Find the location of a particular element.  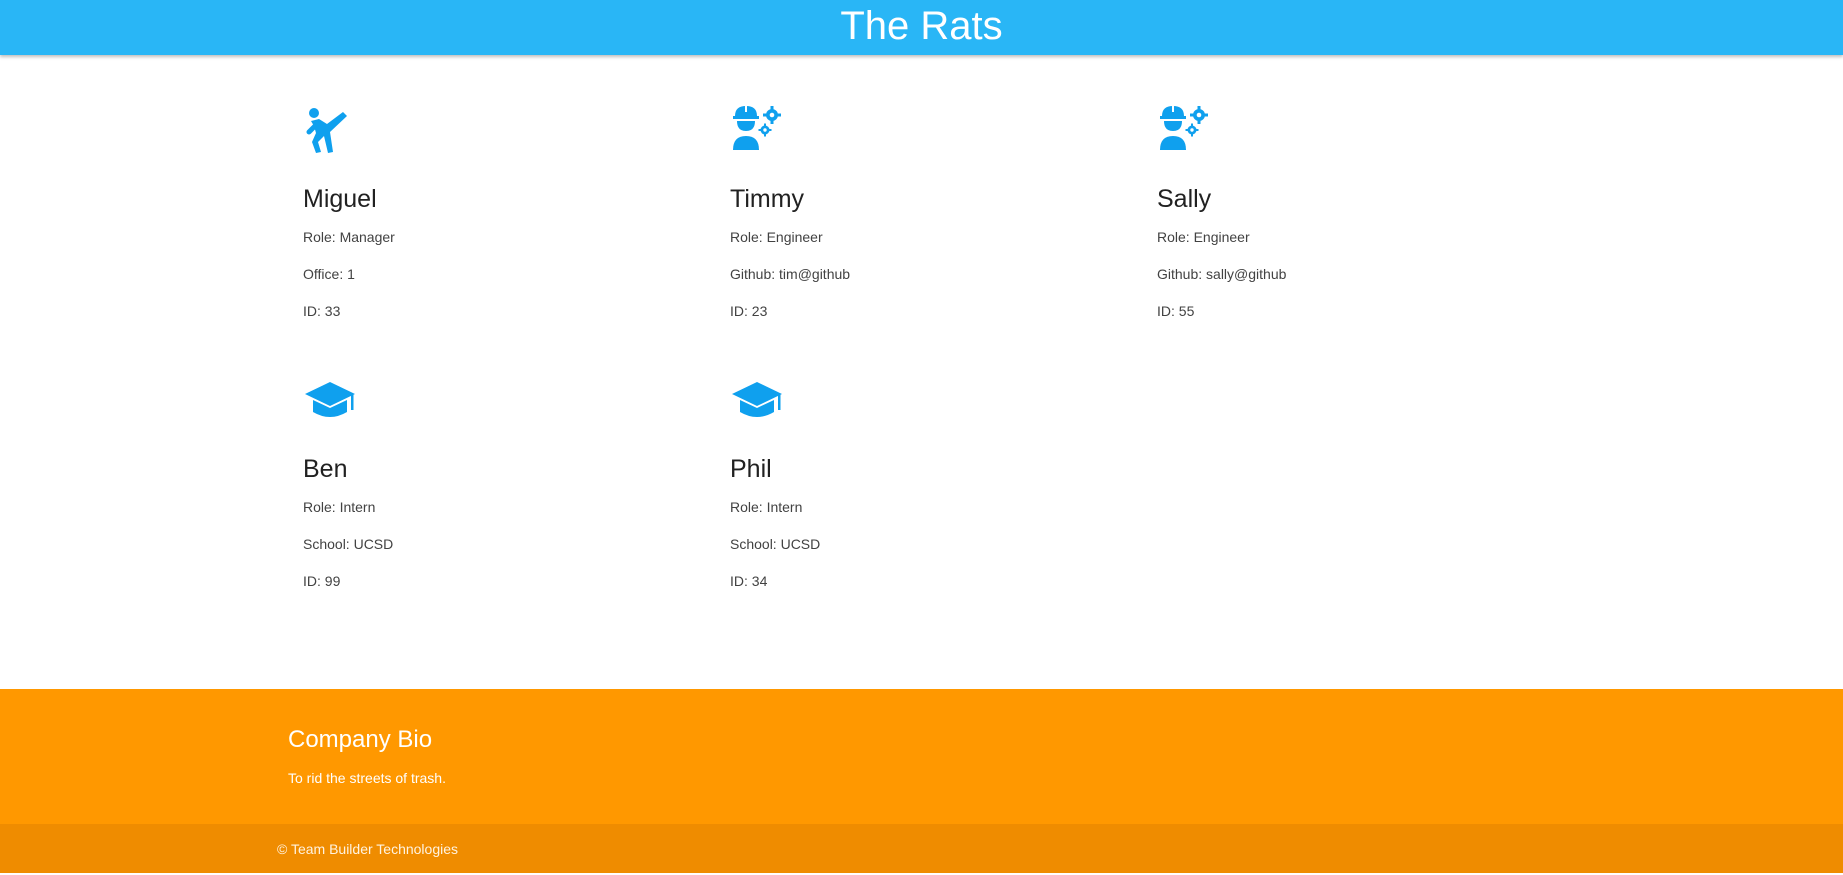

member-card-miguel: Miguel Role: Manager Office: 1 ID: 33 is located at coordinates (493, 226).